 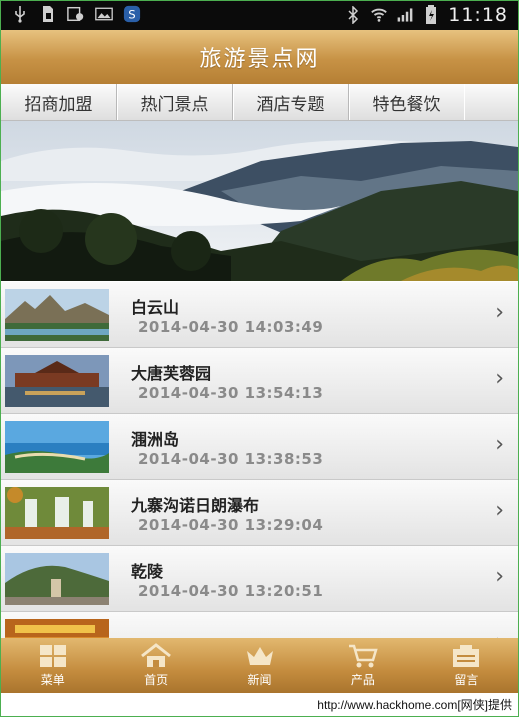 I want to click on clock: 11:18, so click(x=478, y=15).